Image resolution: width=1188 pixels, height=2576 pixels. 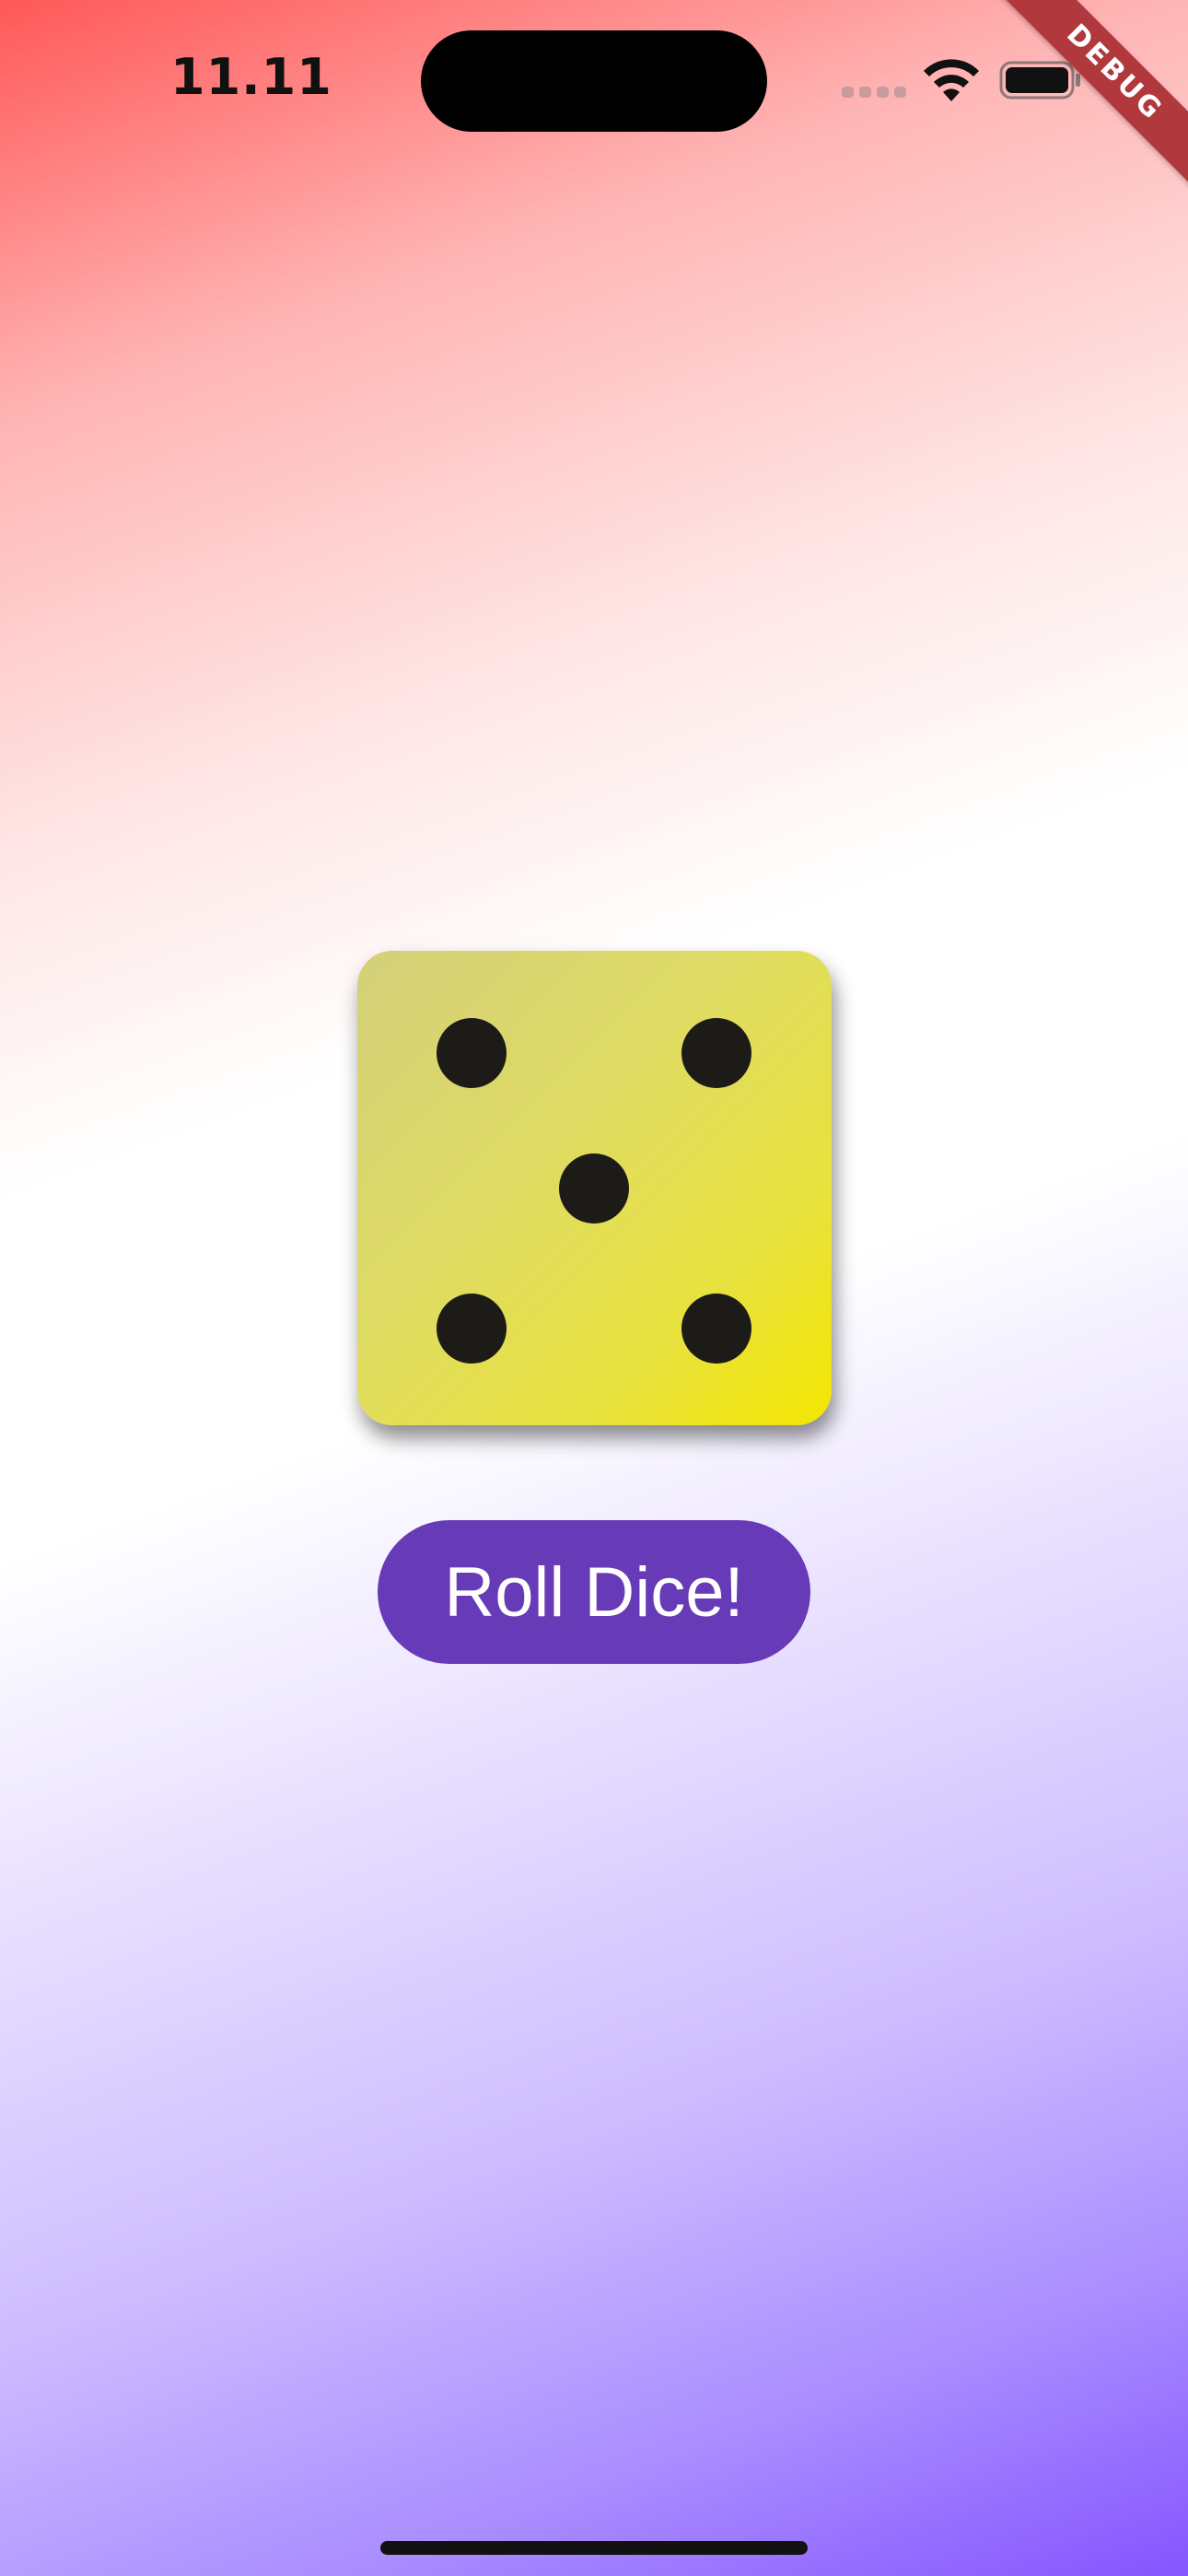 What do you see at coordinates (951, 80) in the screenshot?
I see `wifi-icon` at bounding box center [951, 80].